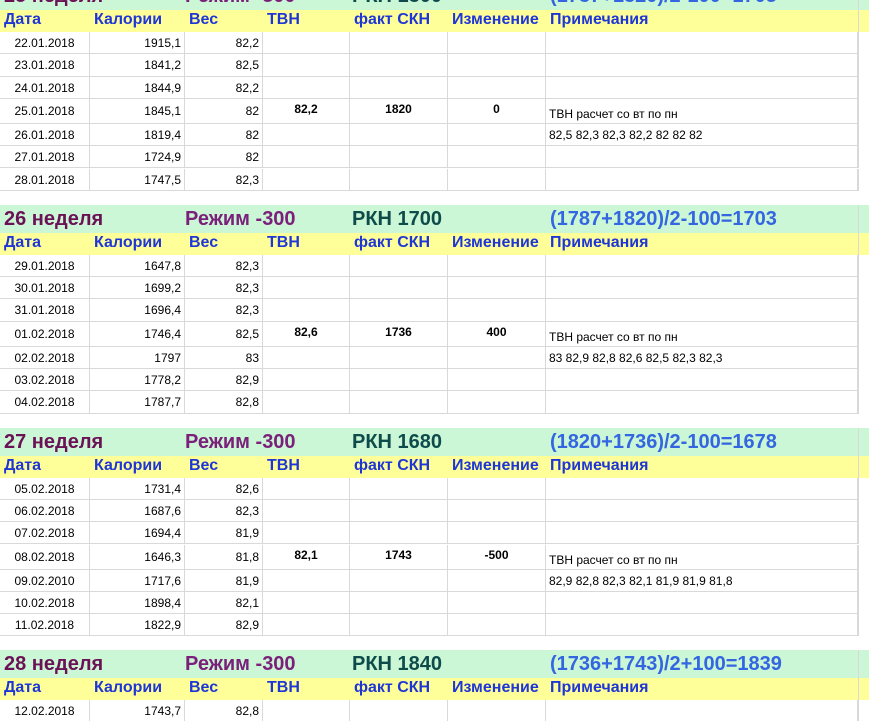 The image size is (869, 721). What do you see at coordinates (45, 310) in the screenshot?
I see `date-cell: 31.01.2018` at bounding box center [45, 310].